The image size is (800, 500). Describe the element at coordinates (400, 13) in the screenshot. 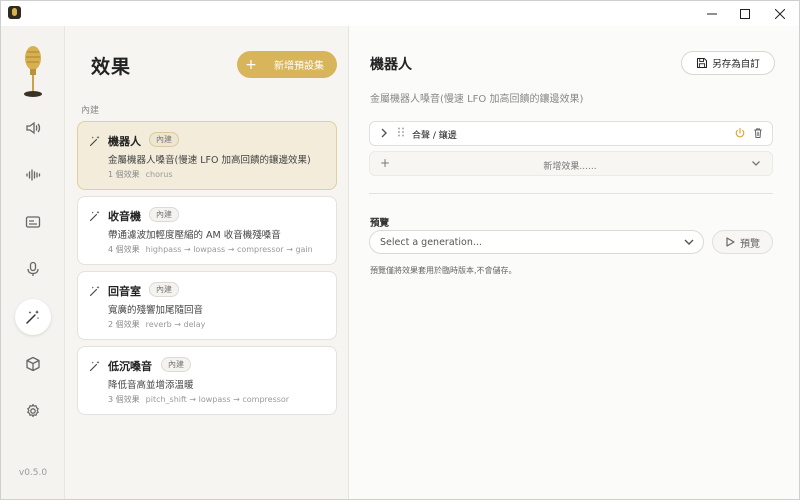

I see `title-bar` at that location.